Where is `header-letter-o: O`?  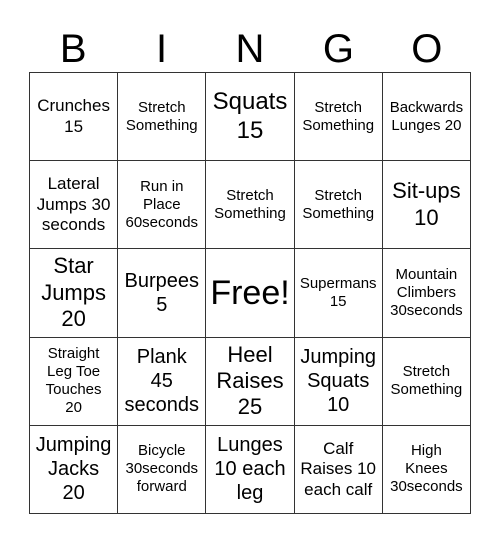
header-letter-o: O is located at coordinates (427, 49).